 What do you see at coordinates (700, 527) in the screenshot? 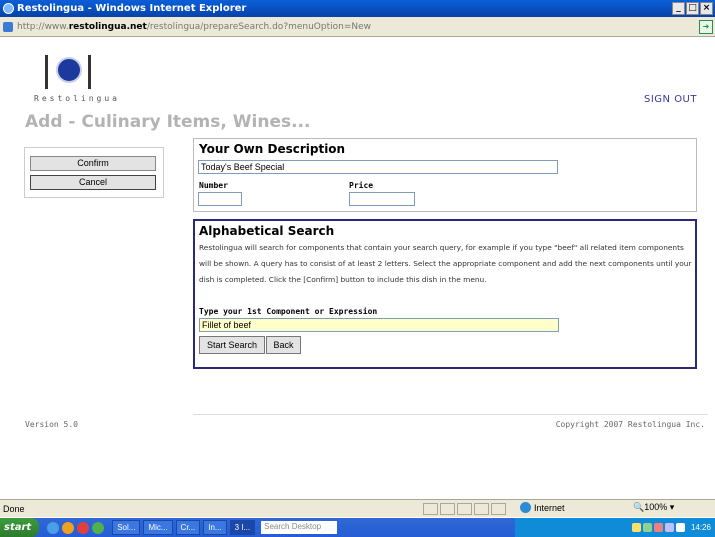
I see `clock: 14:26` at bounding box center [700, 527].